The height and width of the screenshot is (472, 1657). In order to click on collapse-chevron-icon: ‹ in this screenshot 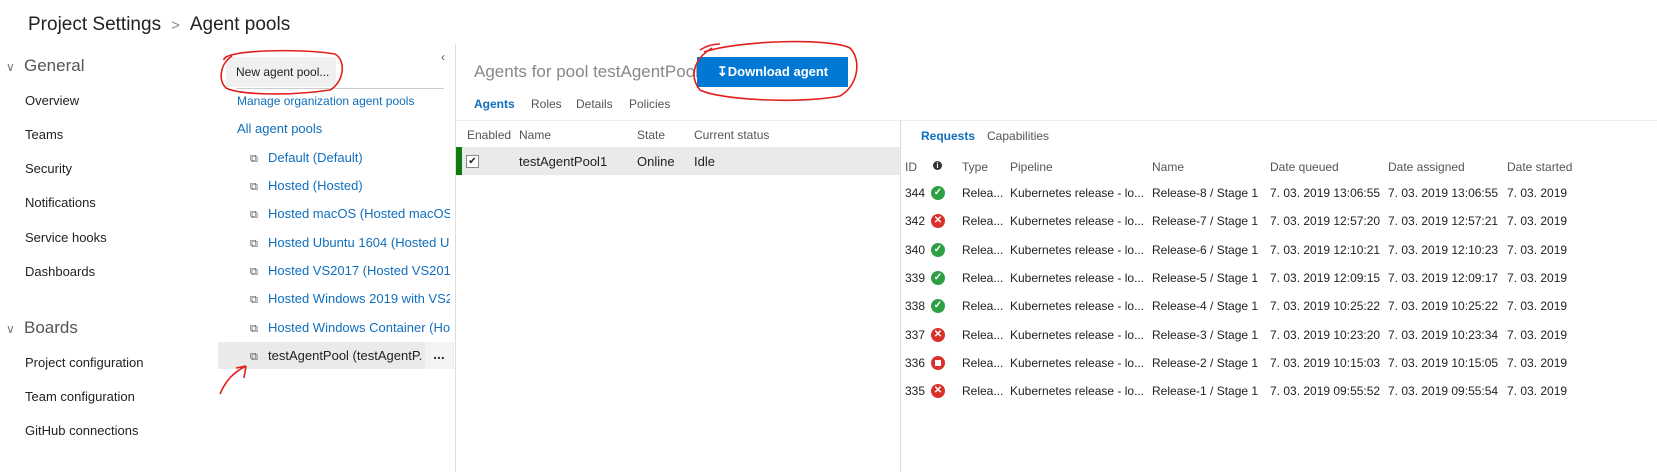, I will do `click(443, 57)`.